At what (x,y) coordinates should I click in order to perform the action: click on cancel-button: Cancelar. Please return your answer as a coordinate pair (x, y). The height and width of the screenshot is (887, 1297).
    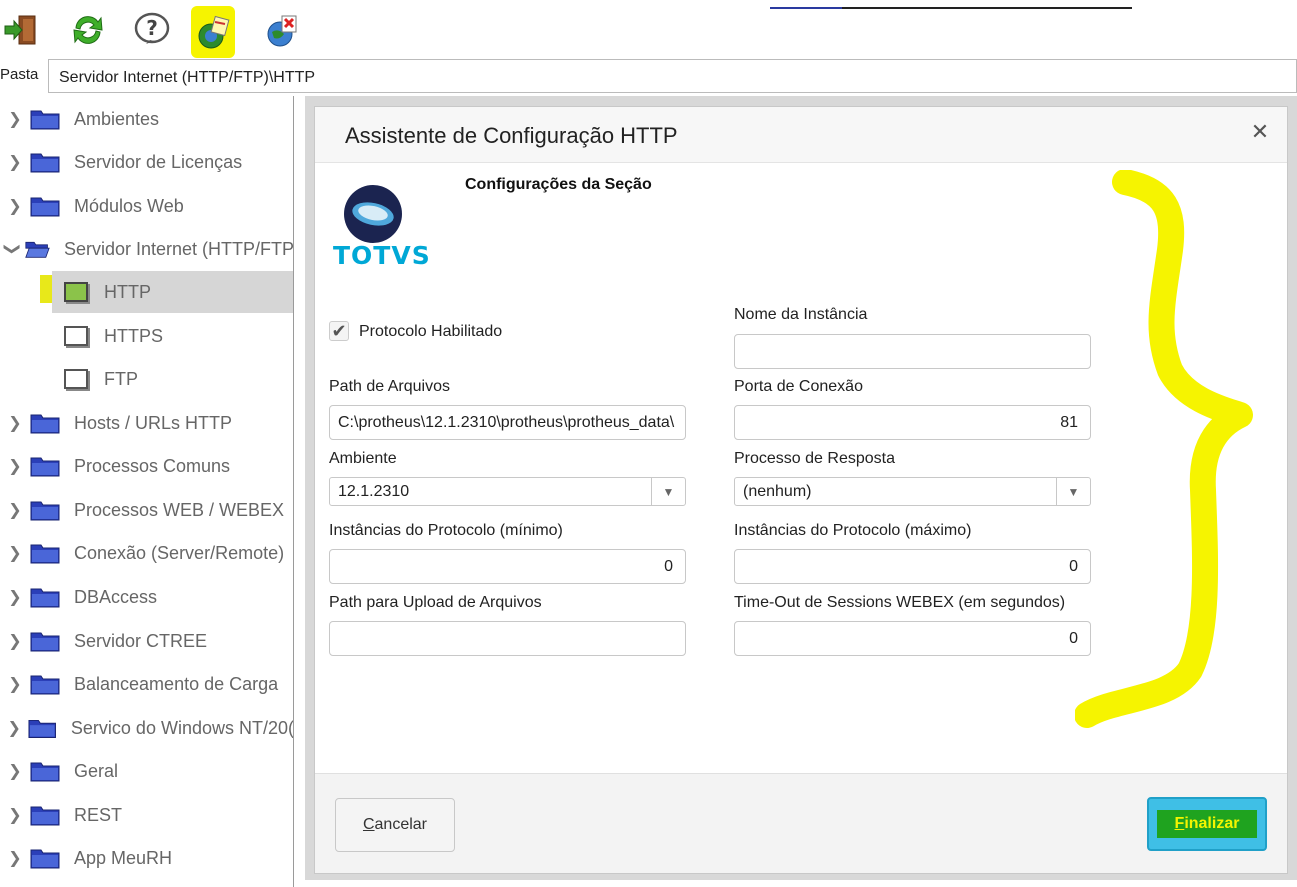
    Looking at the image, I should click on (395, 825).